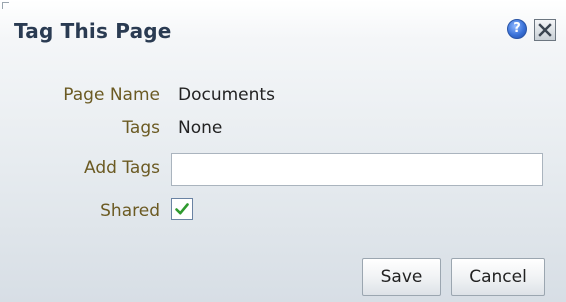 Image resolution: width=566 pixels, height=302 pixels. Describe the element at coordinates (122, 168) in the screenshot. I see `add-tags-label: Add Tags` at that location.